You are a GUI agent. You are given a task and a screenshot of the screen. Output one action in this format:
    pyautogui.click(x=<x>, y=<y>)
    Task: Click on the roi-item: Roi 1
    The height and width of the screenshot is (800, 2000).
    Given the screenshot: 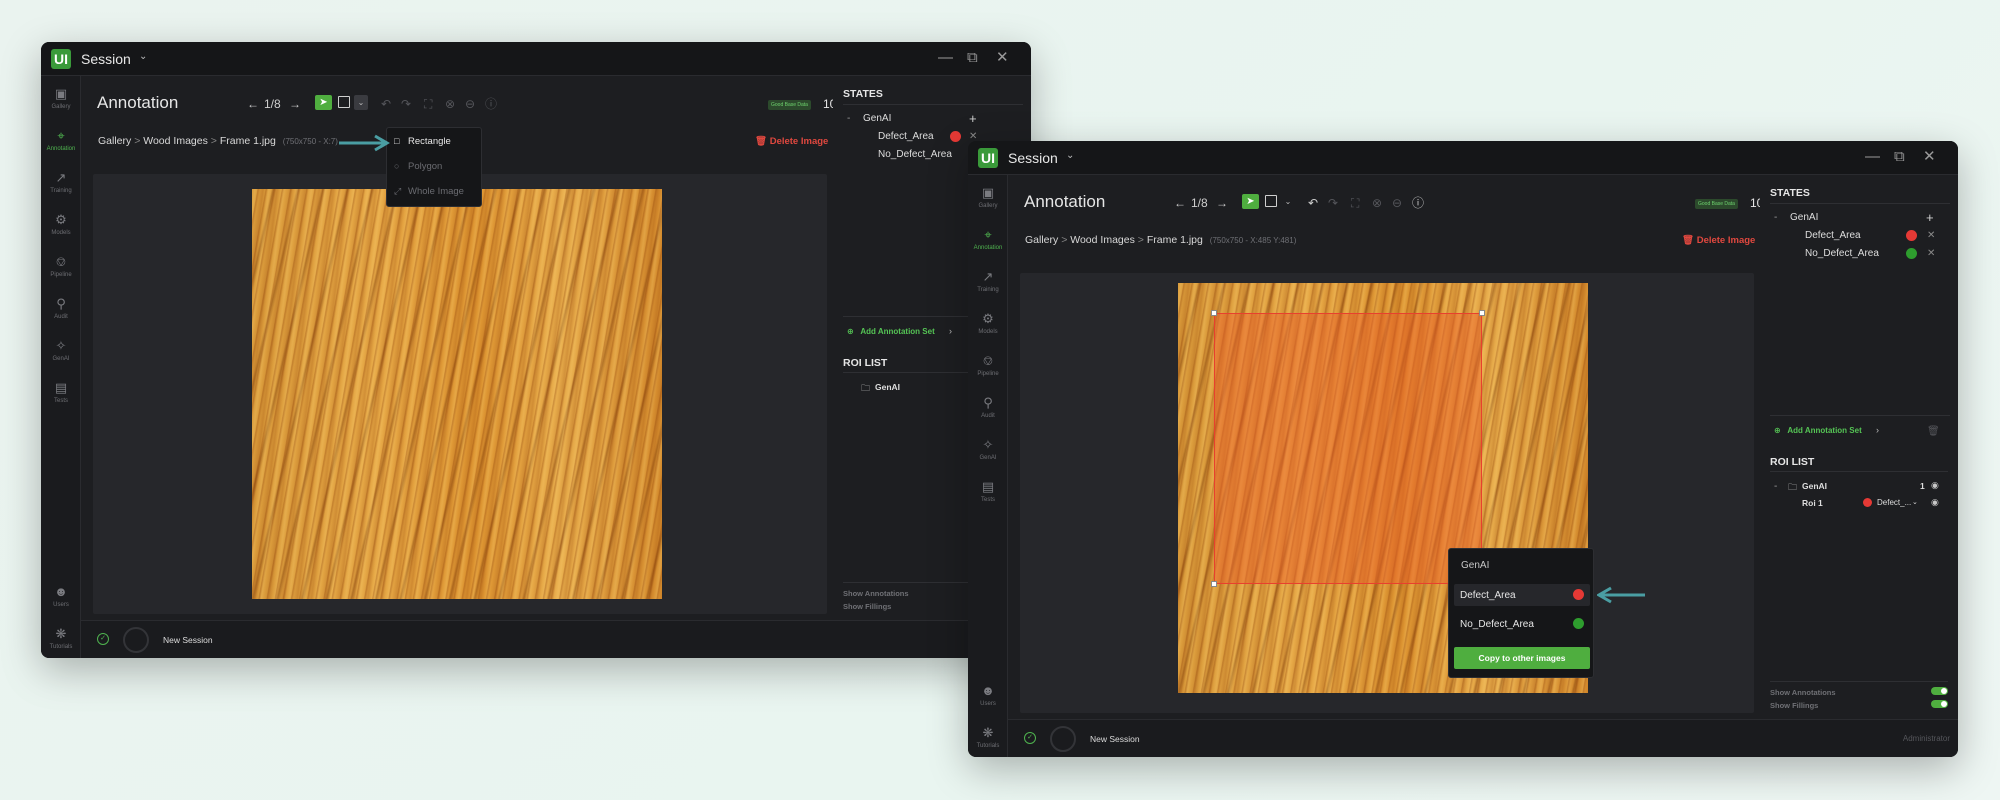 What is the action you would take?
    pyautogui.click(x=1812, y=503)
    